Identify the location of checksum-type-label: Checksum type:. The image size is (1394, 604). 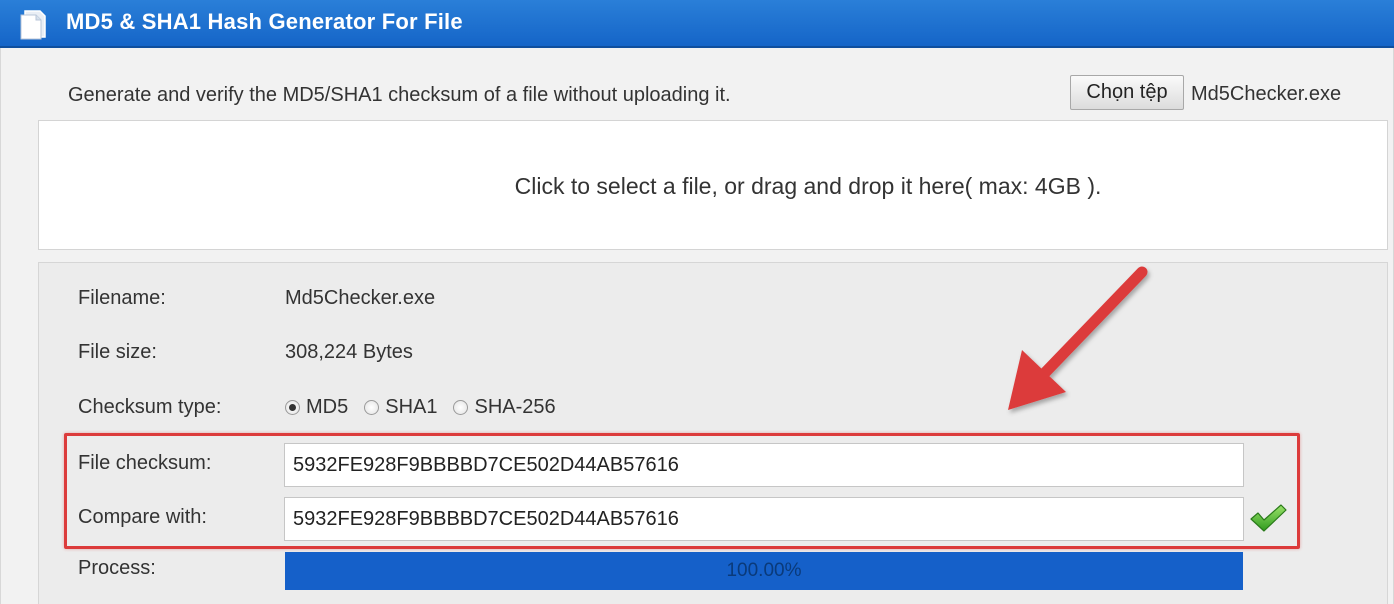
(150, 407).